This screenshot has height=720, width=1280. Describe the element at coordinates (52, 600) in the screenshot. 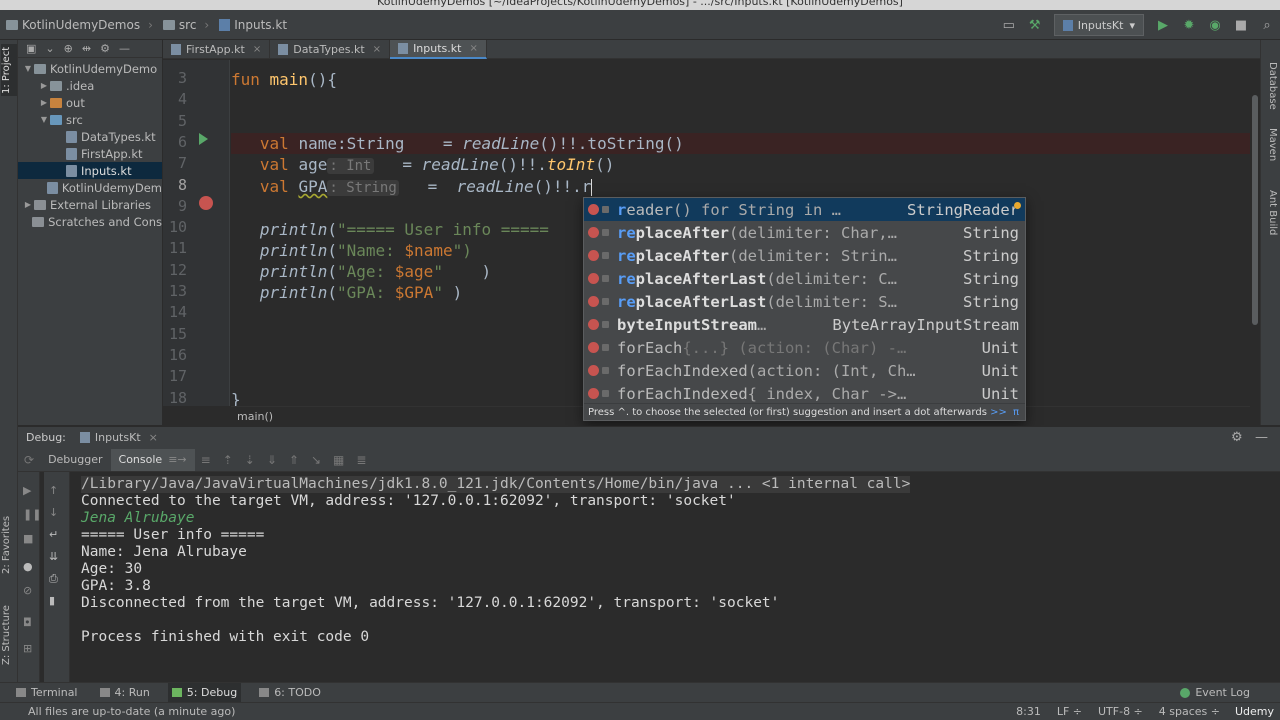

I see `delete-icon: ▮` at that location.